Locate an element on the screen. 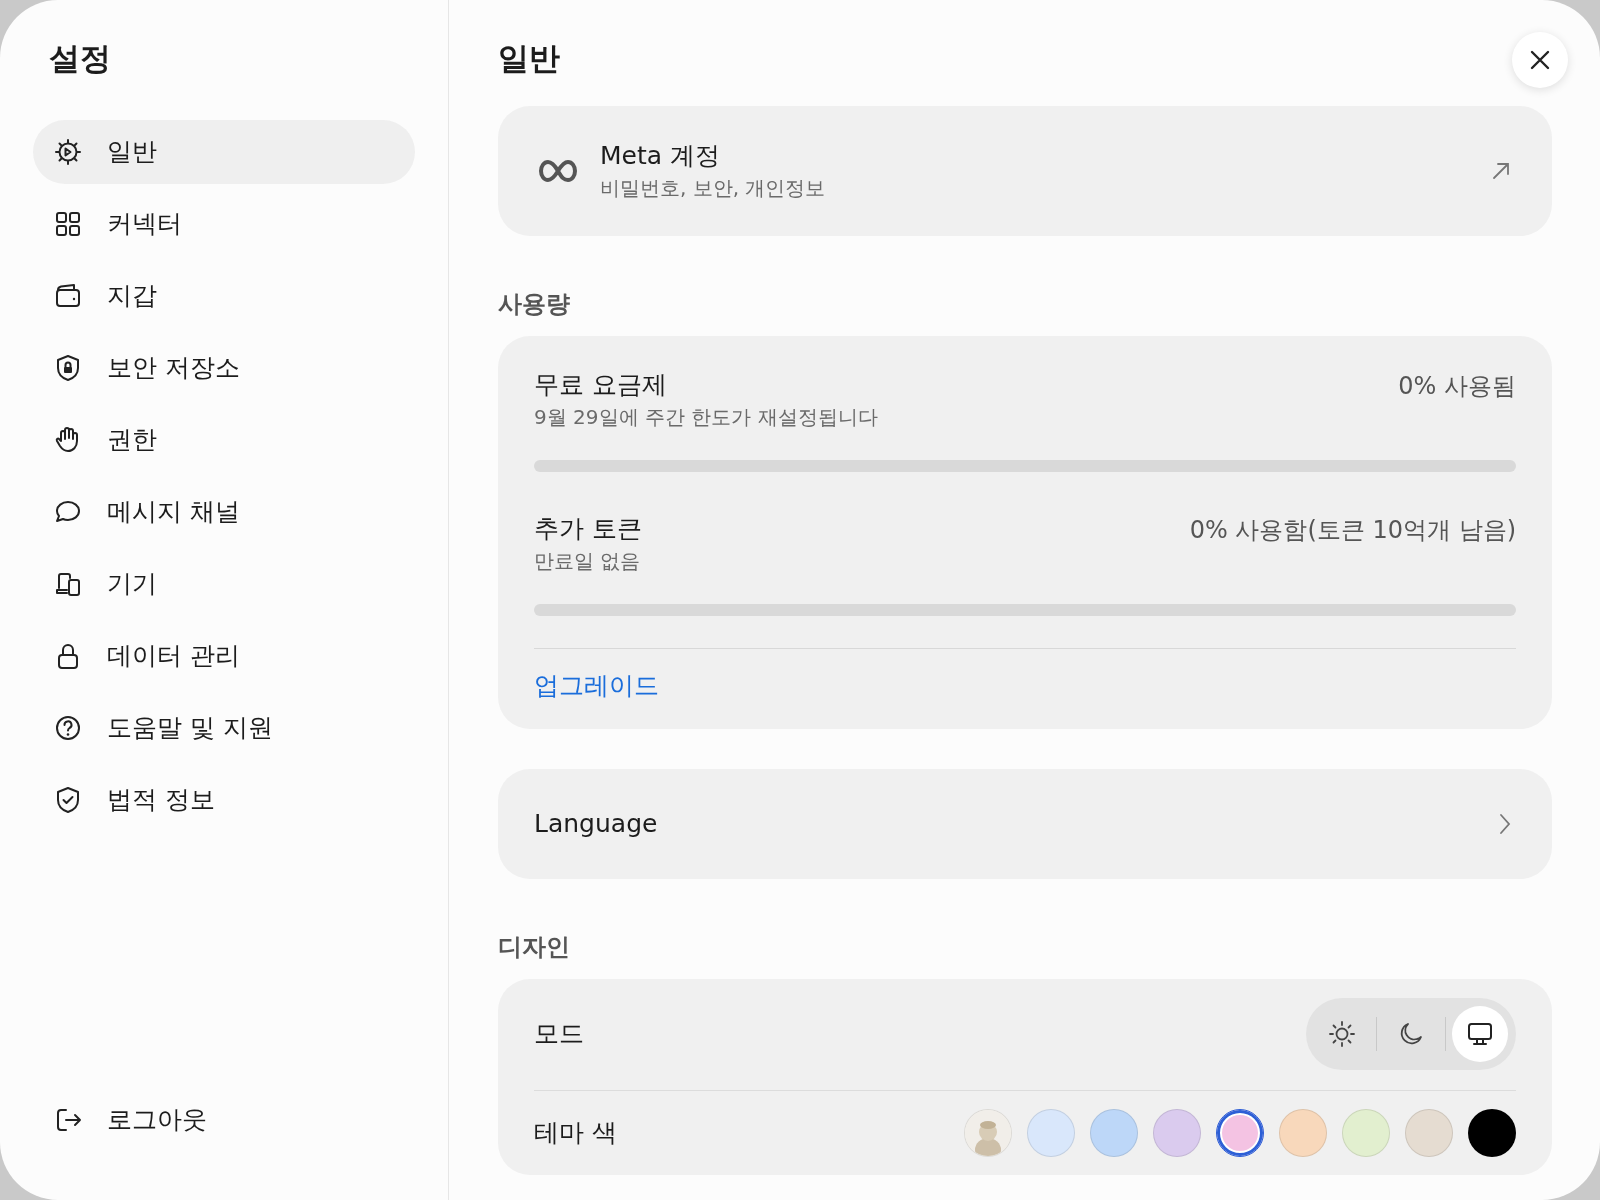  usage-reading: 0% 사용됨 is located at coordinates (1457, 386).